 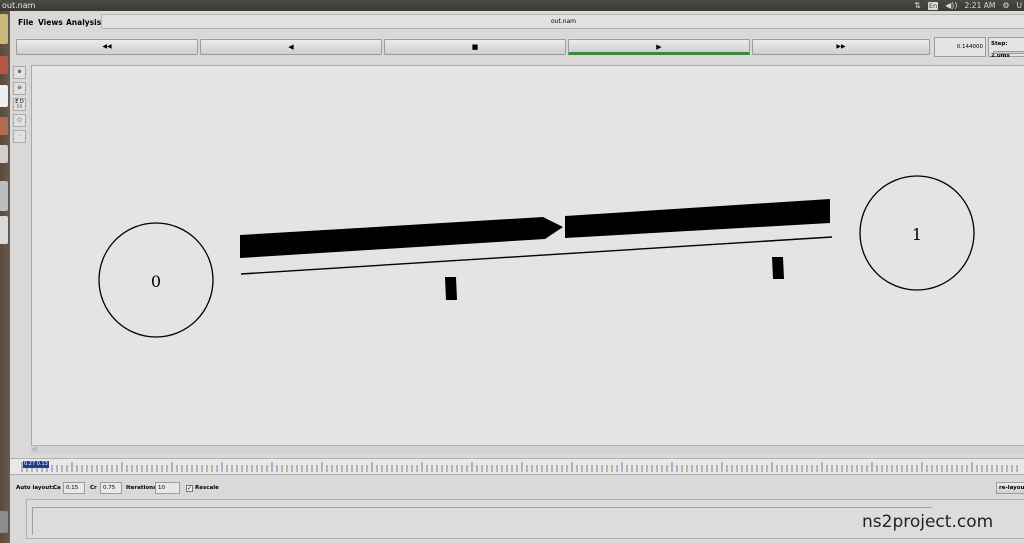 What do you see at coordinates (519, 467) in the screenshot?
I see `timeline-ticks` at bounding box center [519, 467].